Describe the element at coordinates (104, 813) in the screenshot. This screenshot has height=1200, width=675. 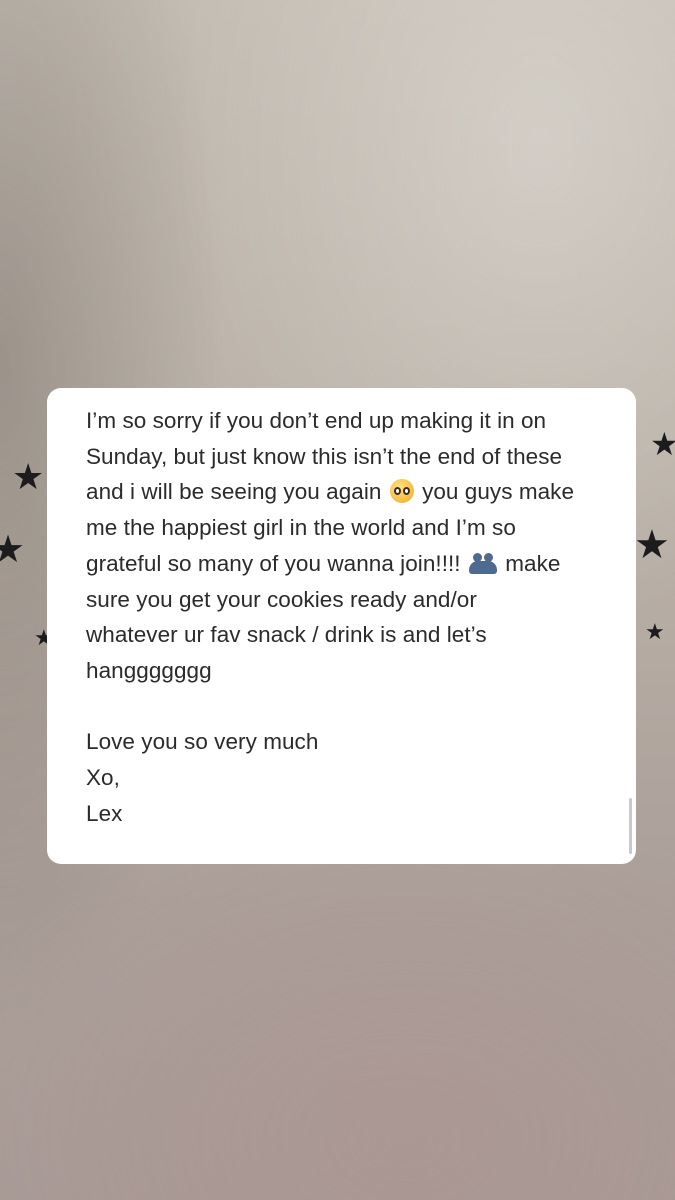
I see `signature: Lex` at that location.